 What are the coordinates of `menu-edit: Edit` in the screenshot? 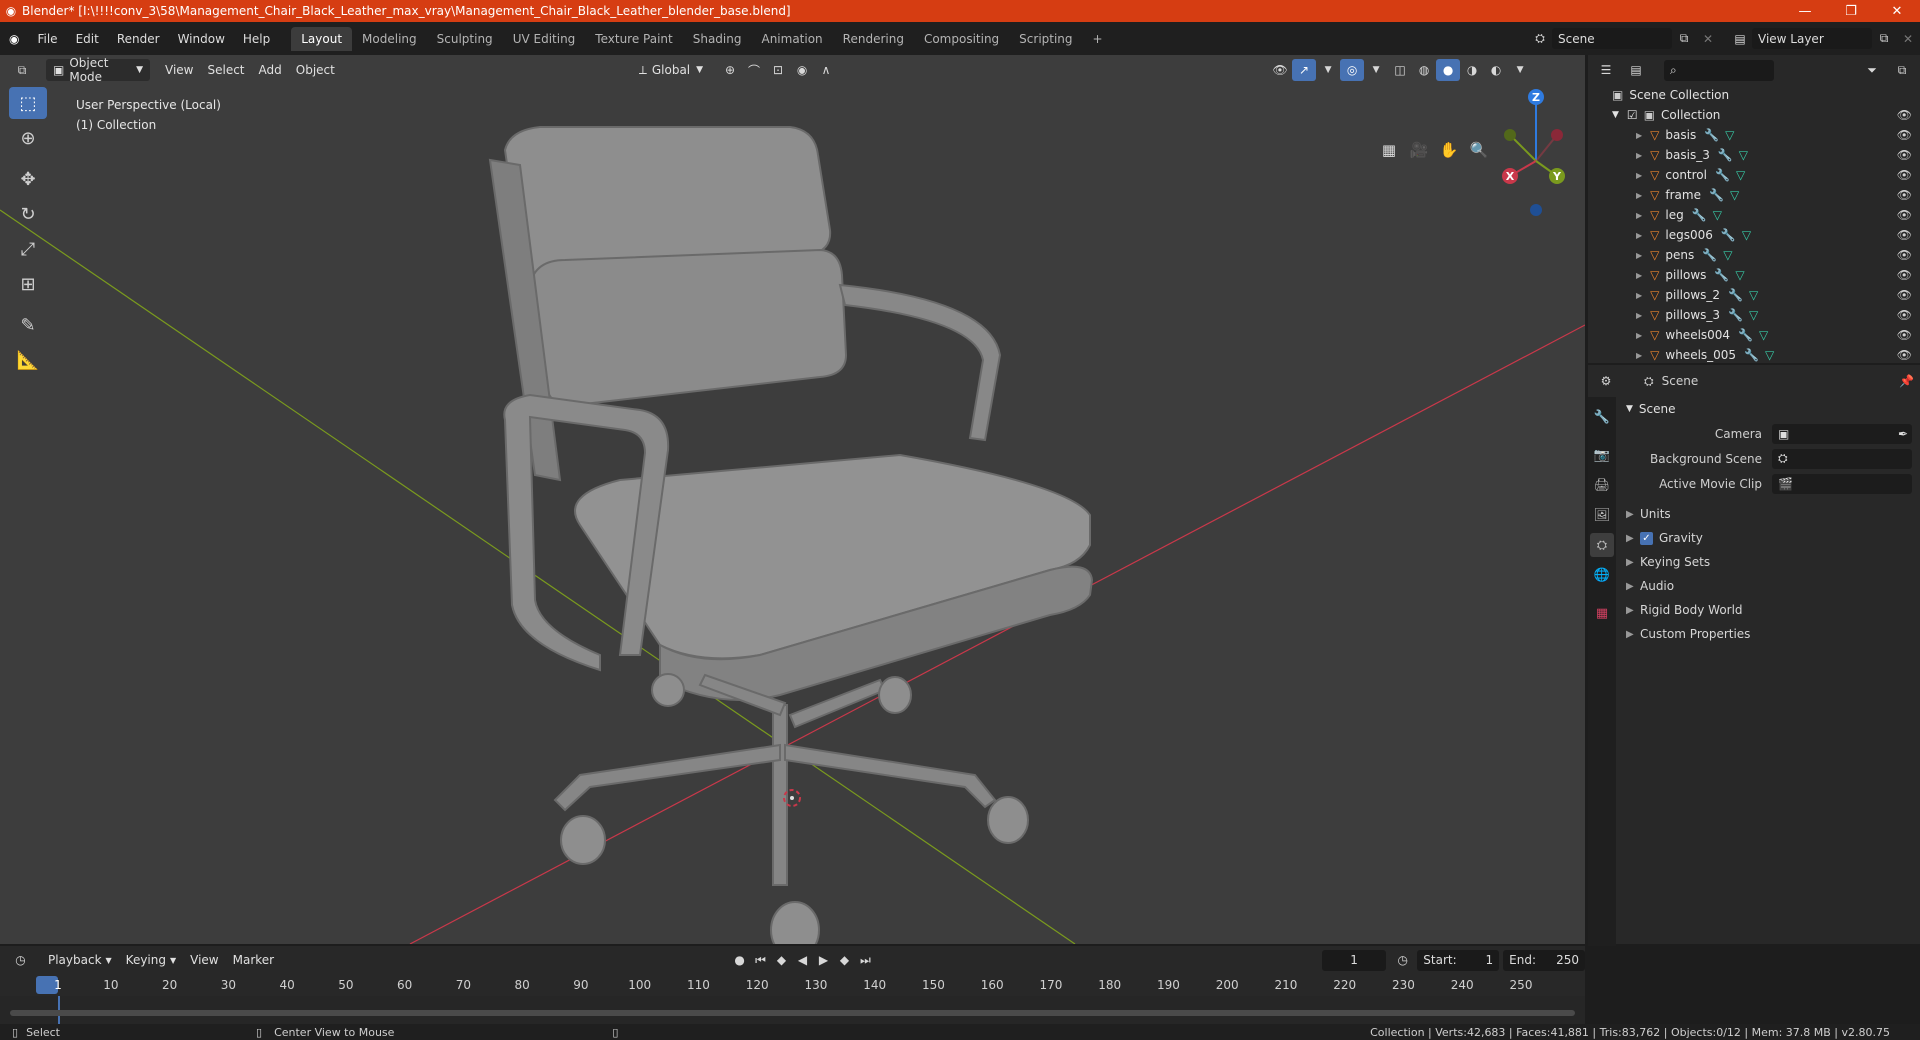 It's located at (87, 39).